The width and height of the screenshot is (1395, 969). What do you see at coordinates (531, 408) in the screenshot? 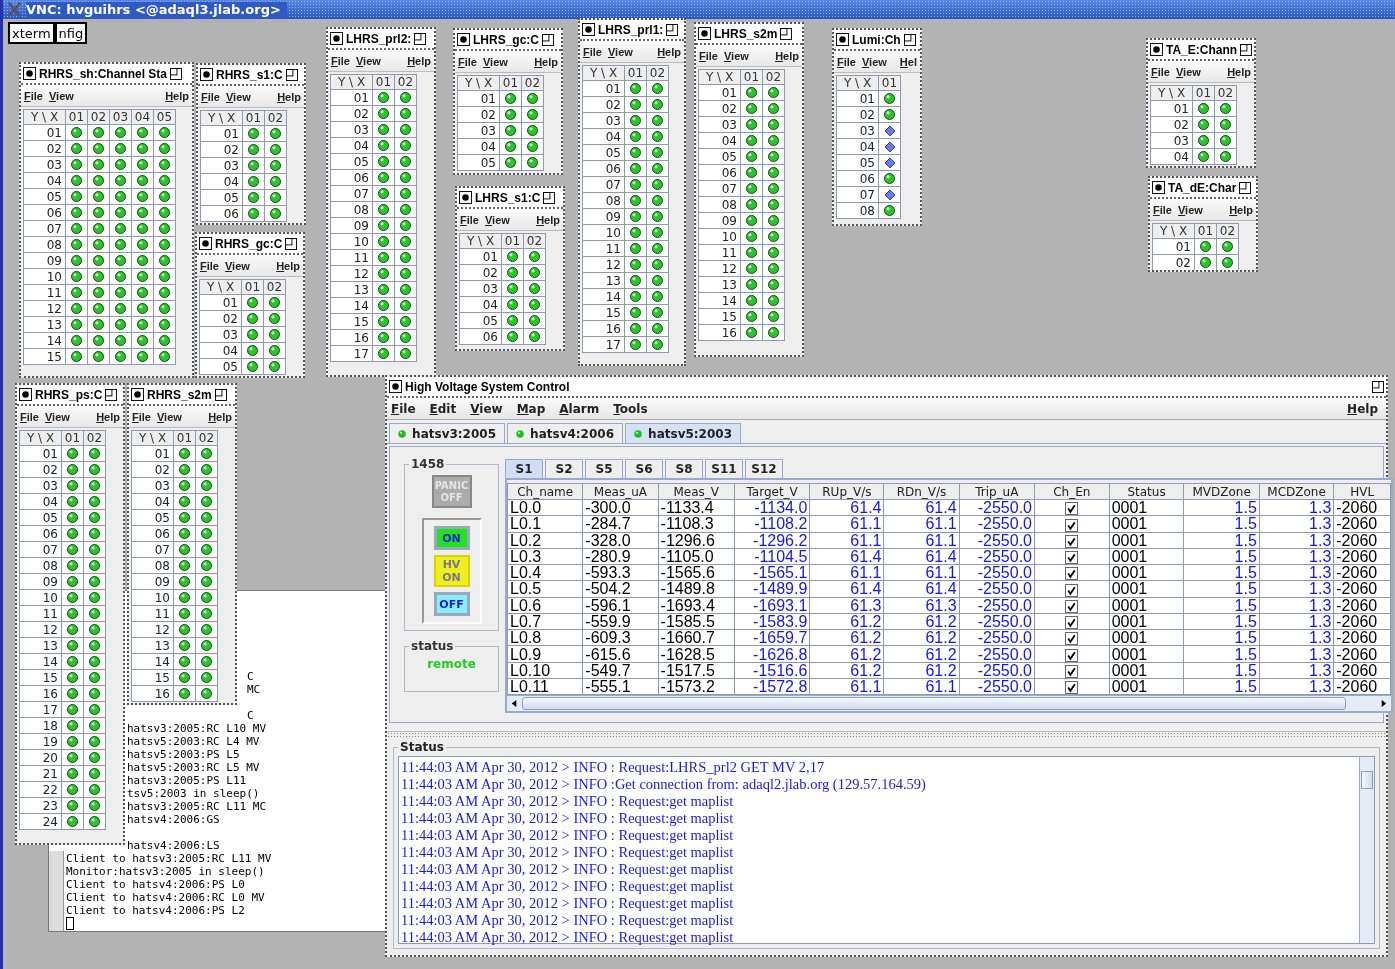
I see `menu-item: Map` at bounding box center [531, 408].